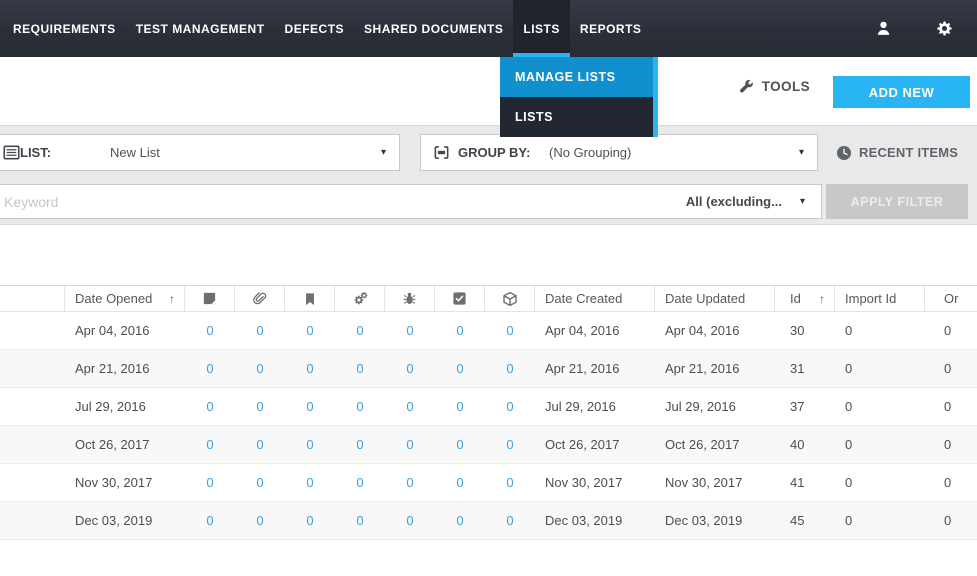 The height and width of the screenshot is (576, 977). Describe the element at coordinates (510, 298) in the screenshot. I see `header-builds` at that location.